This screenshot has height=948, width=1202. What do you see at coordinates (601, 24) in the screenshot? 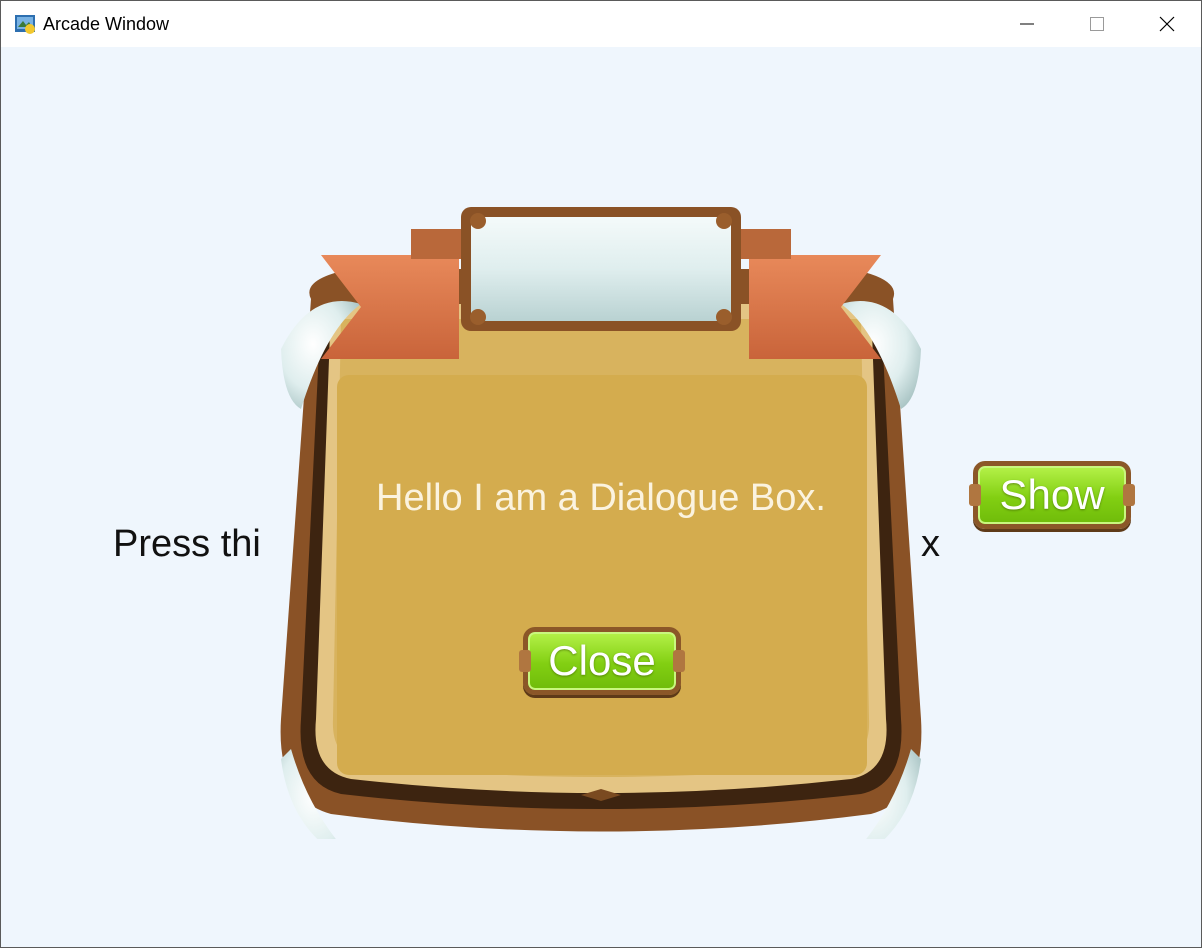
I see `title-bar: Arcade Window` at bounding box center [601, 24].